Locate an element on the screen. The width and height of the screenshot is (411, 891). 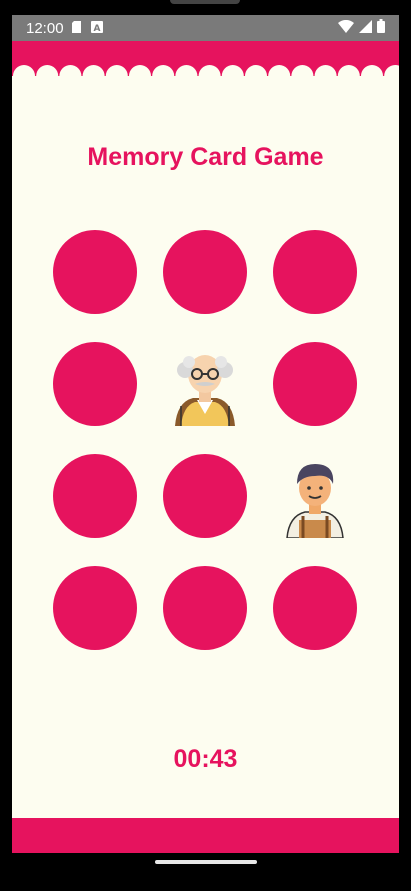
top-notch is located at coordinates (205, 2).